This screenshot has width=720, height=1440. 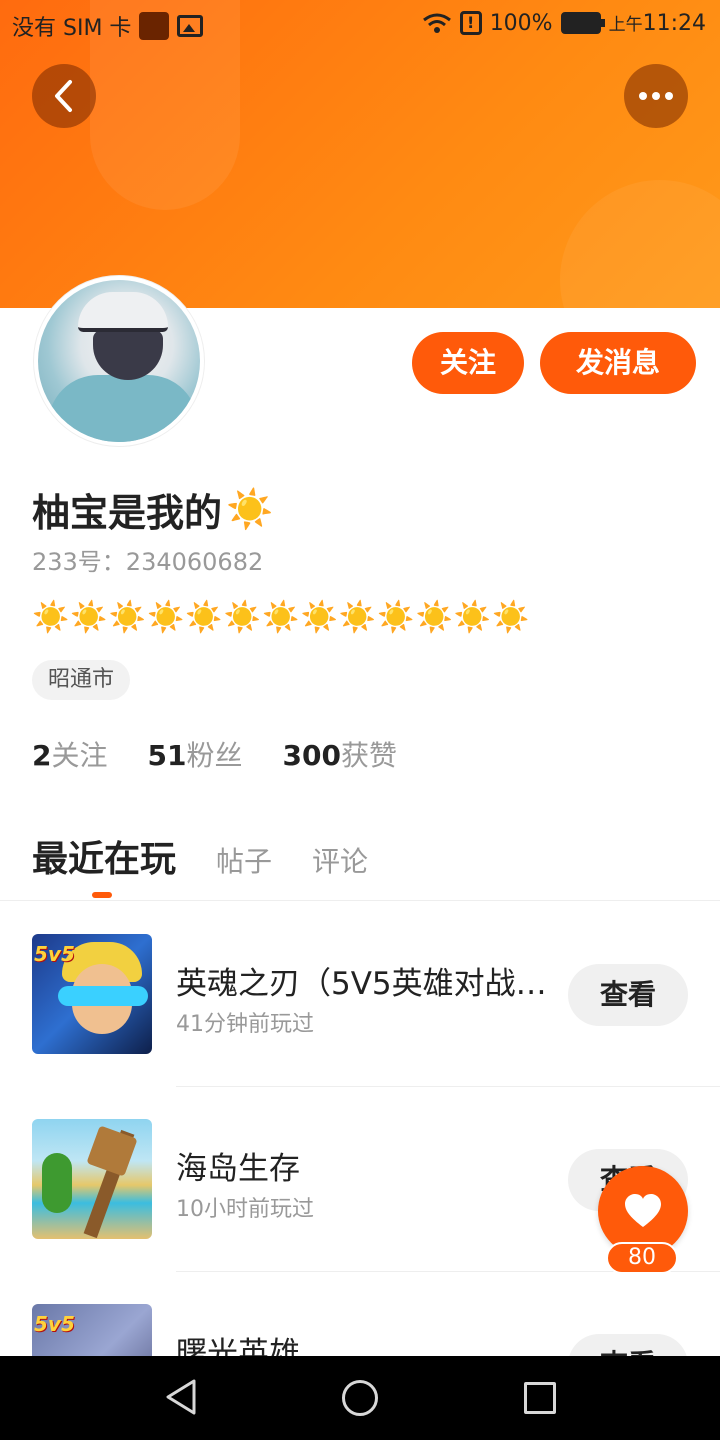 I want to click on game-title: 海岛生存, so click(x=238, y=1169).